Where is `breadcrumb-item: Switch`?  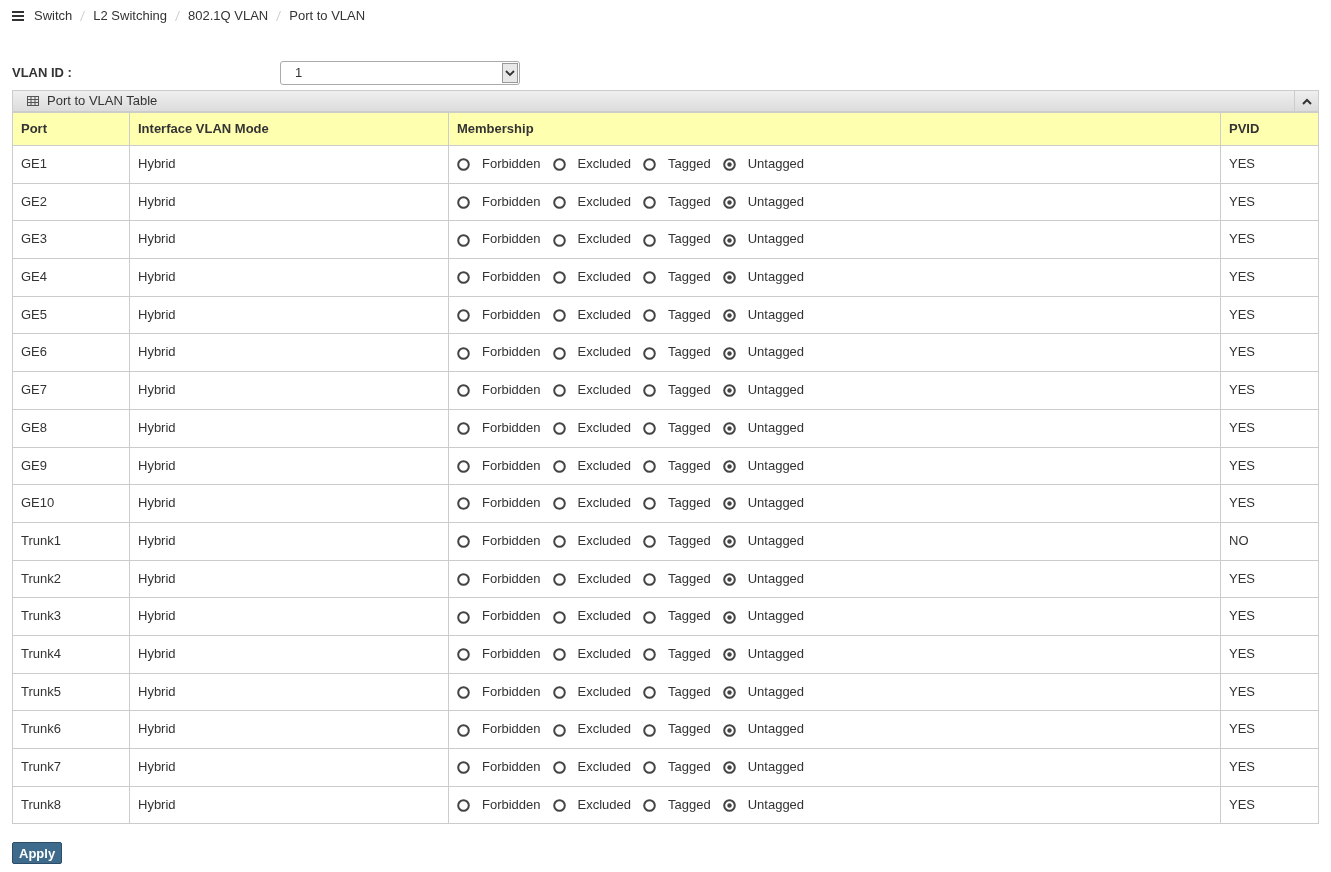
breadcrumb-item: Switch is located at coordinates (53, 15).